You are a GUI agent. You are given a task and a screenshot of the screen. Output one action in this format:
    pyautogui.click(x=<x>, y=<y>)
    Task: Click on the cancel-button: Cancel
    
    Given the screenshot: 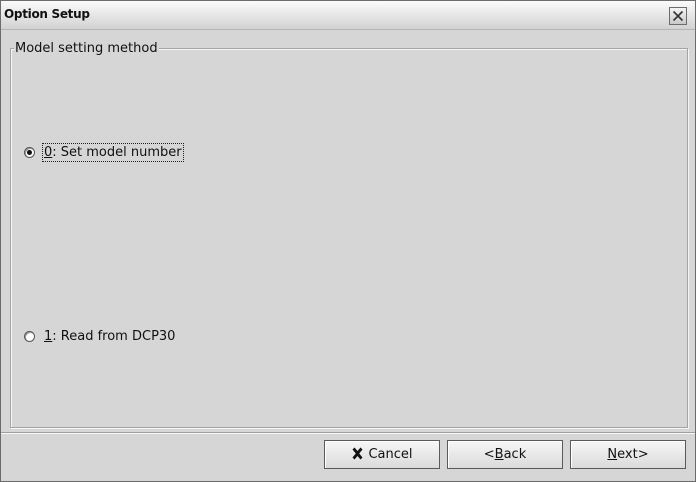 What is the action you would take?
    pyautogui.click(x=382, y=454)
    